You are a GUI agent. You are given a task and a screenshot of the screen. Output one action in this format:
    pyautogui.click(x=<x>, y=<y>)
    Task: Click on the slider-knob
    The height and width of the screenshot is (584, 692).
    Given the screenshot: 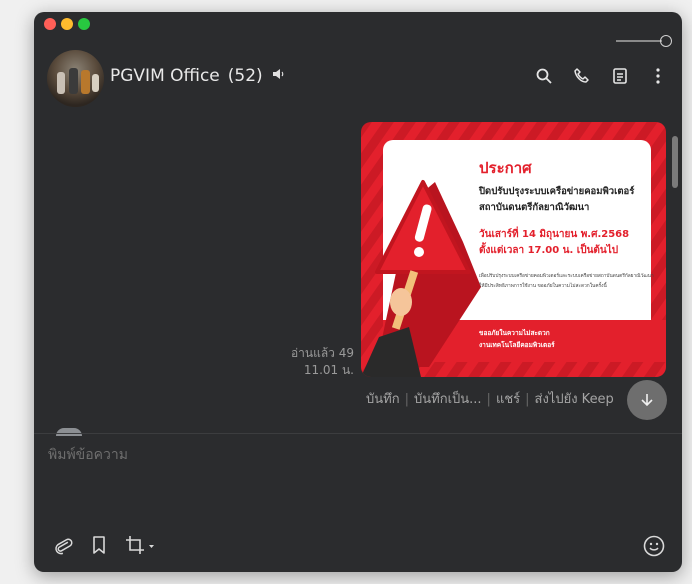 What is the action you would take?
    pyautogui.click(x=666, y=41)
    